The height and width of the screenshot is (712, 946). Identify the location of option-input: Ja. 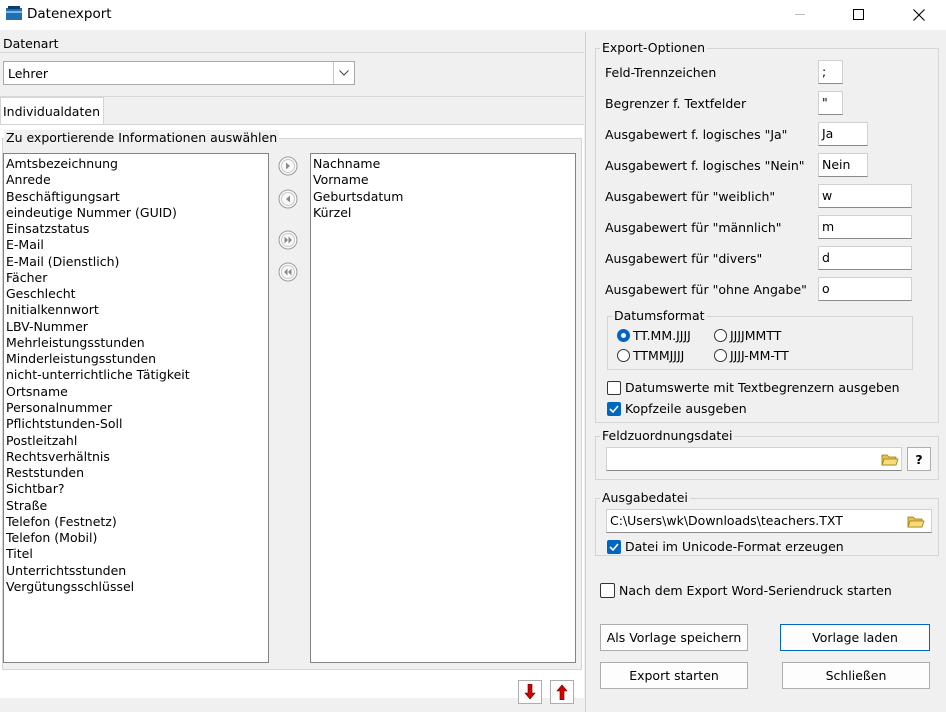
(843, 134).